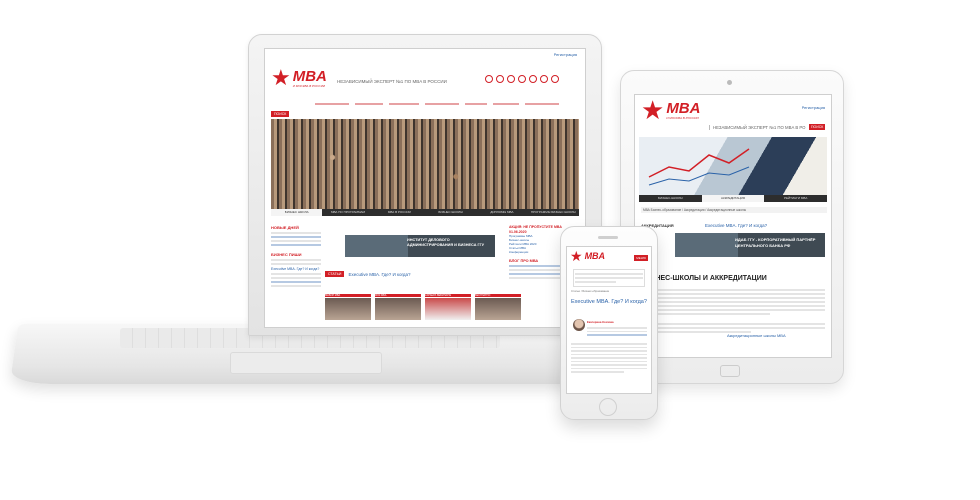 The image size is (980, 500). I want to click on article-card: ВЫБОР МВА, so click(348, 306).